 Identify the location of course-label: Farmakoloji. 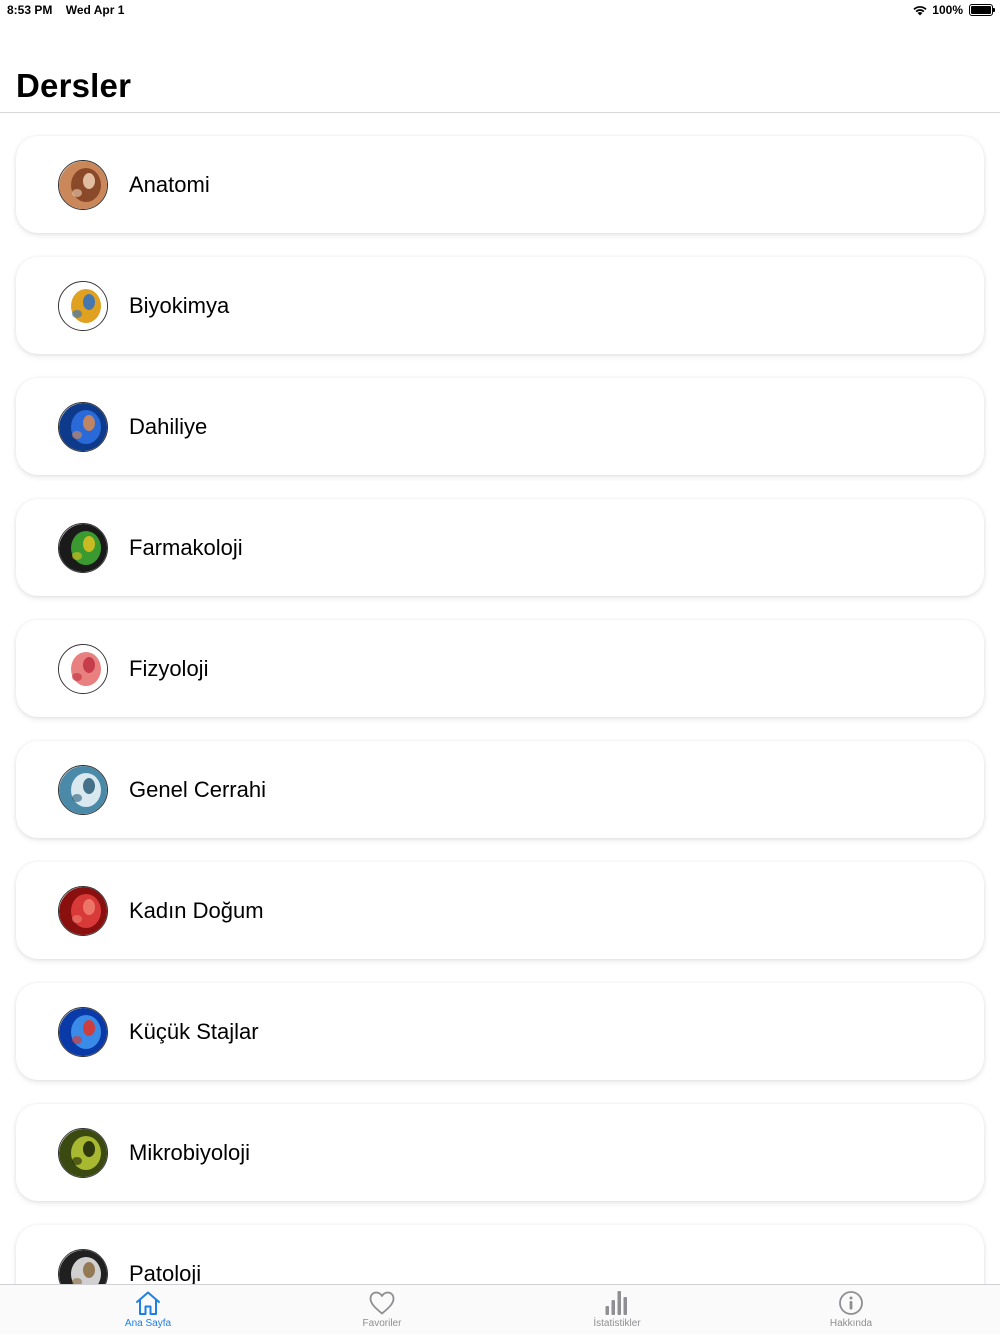
(186, 547).